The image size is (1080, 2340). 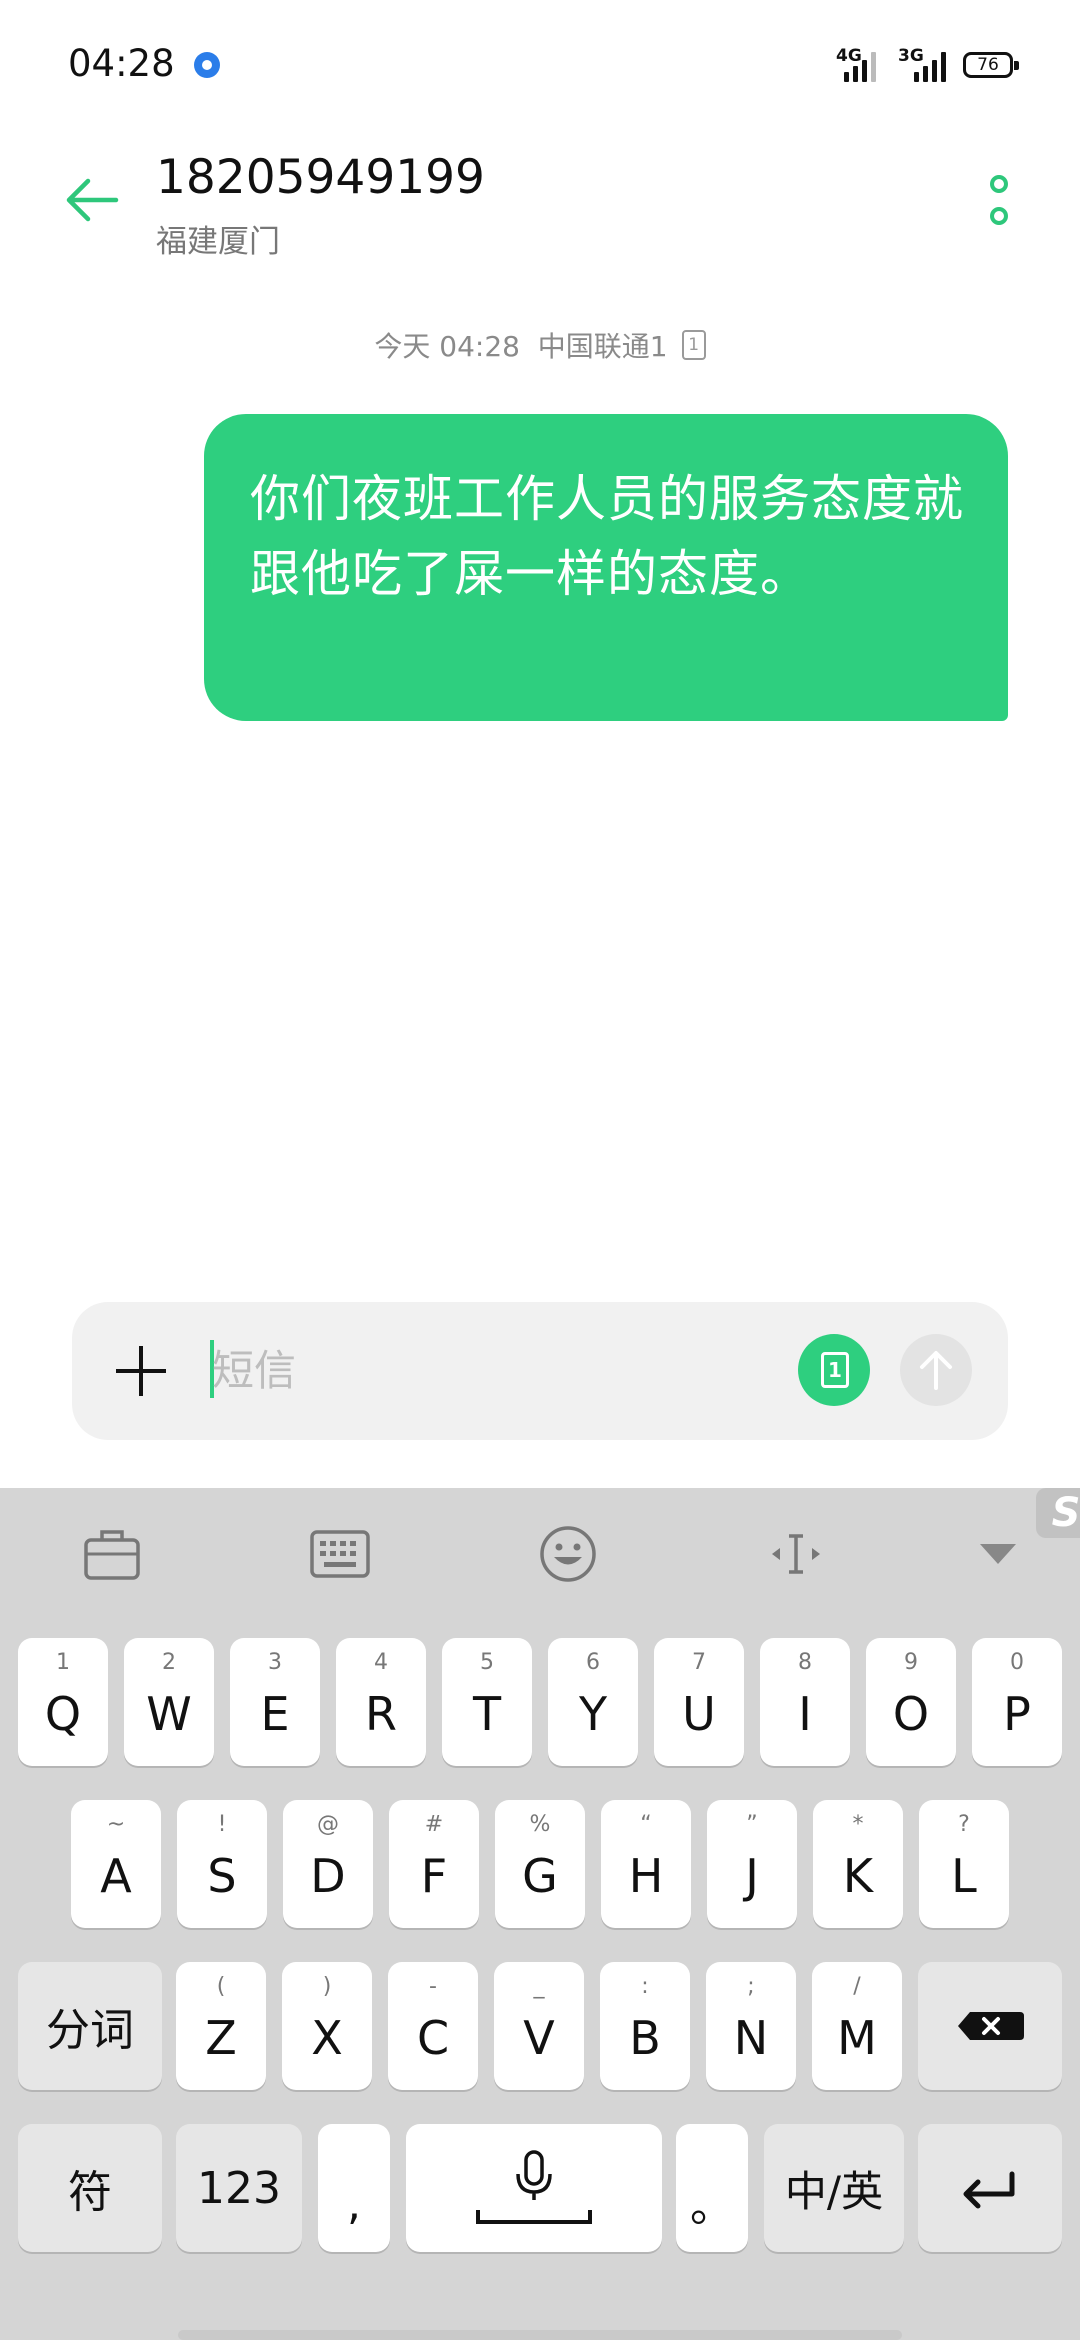 What do you see at coordinates (911, 1702) in the screenshot?
I see `key-o: 9O` at bounding box center [911, 1702].